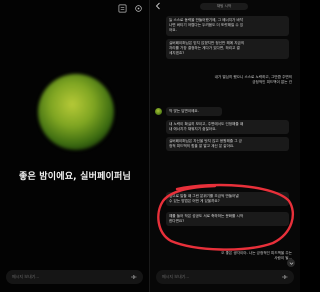  I want to click on chat-title: 채팅 시작, so click(224, 6).